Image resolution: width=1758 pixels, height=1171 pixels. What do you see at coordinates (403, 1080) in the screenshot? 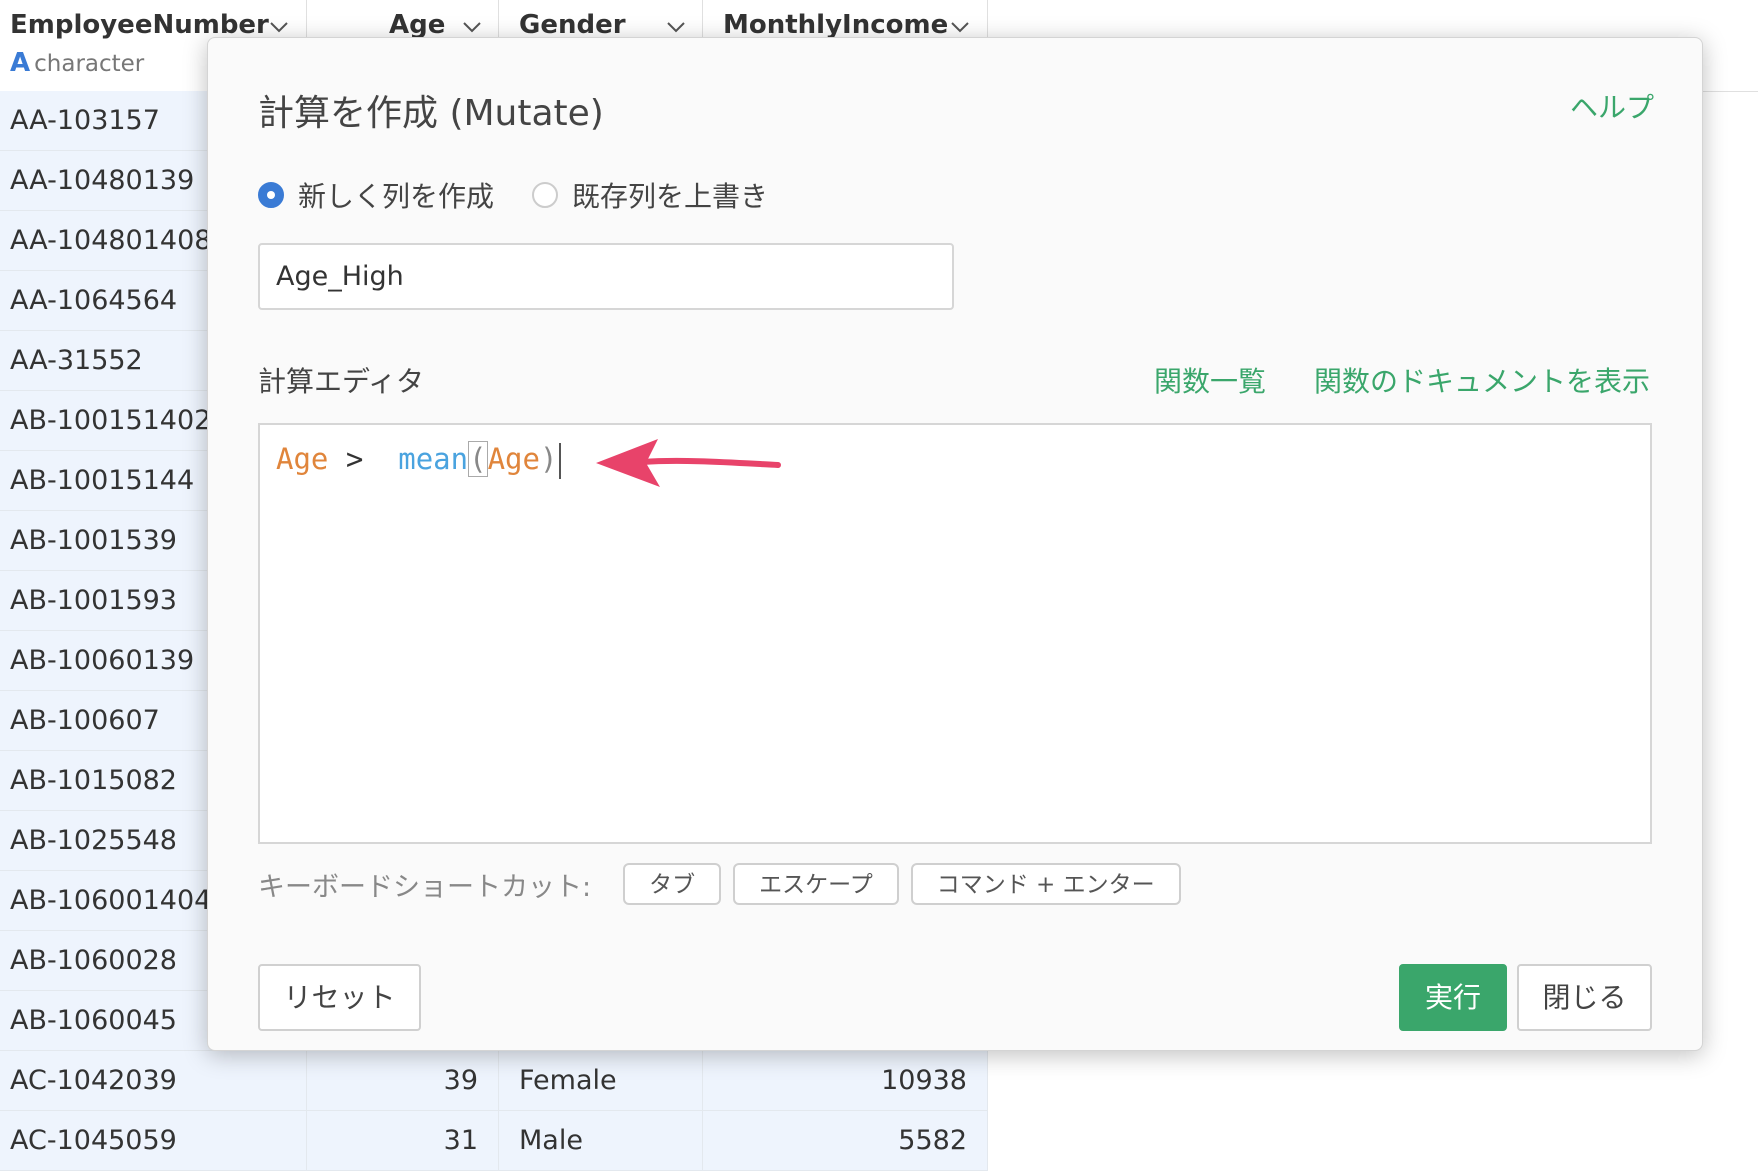
I see `cell-age: 39` at bounding box center [403, 1080].